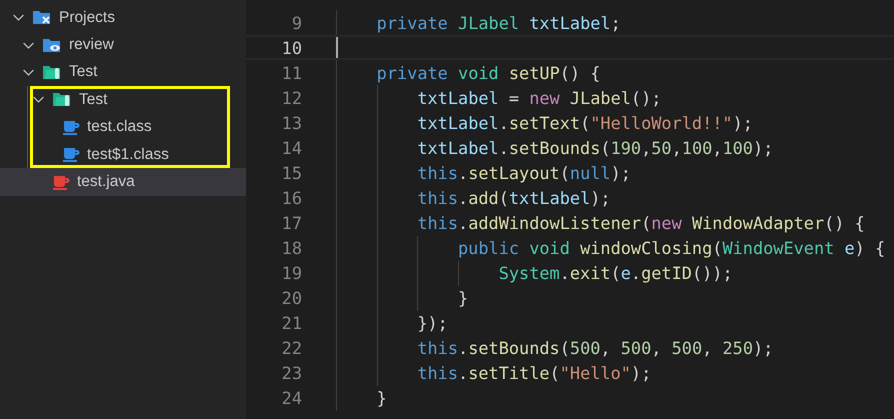 The image size is (894, 419). What do you see at coordinates (296, 22) in the screenshot?
I see `line-number: 9` at bounding box center [296, 22].